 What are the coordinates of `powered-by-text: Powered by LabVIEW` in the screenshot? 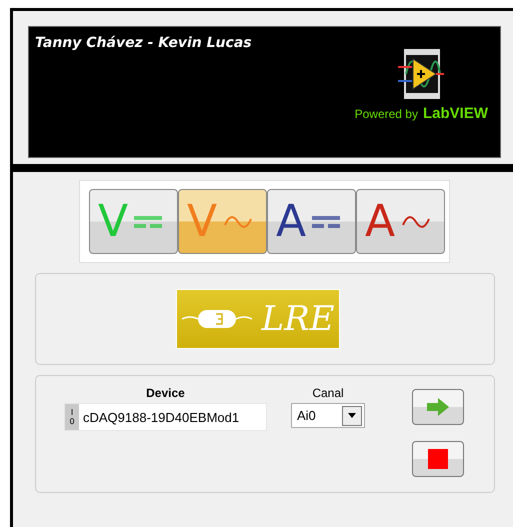 It's located at (421, 113).